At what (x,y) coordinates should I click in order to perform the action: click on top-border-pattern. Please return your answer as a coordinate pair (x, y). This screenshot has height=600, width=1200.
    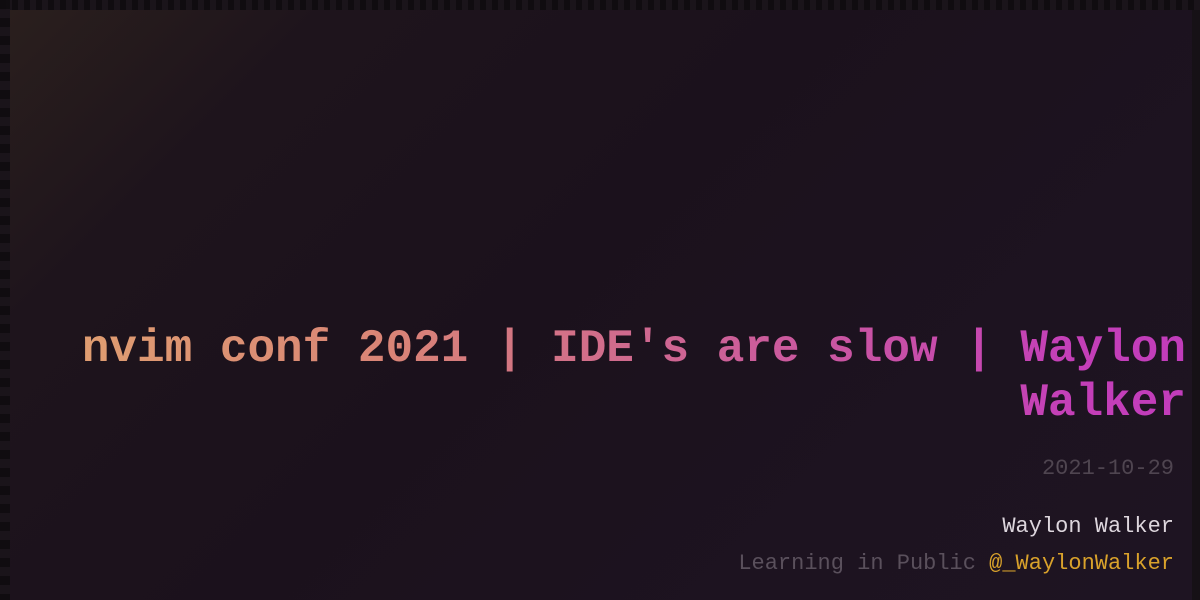
    Looking at the image, I should click on (600, 5).